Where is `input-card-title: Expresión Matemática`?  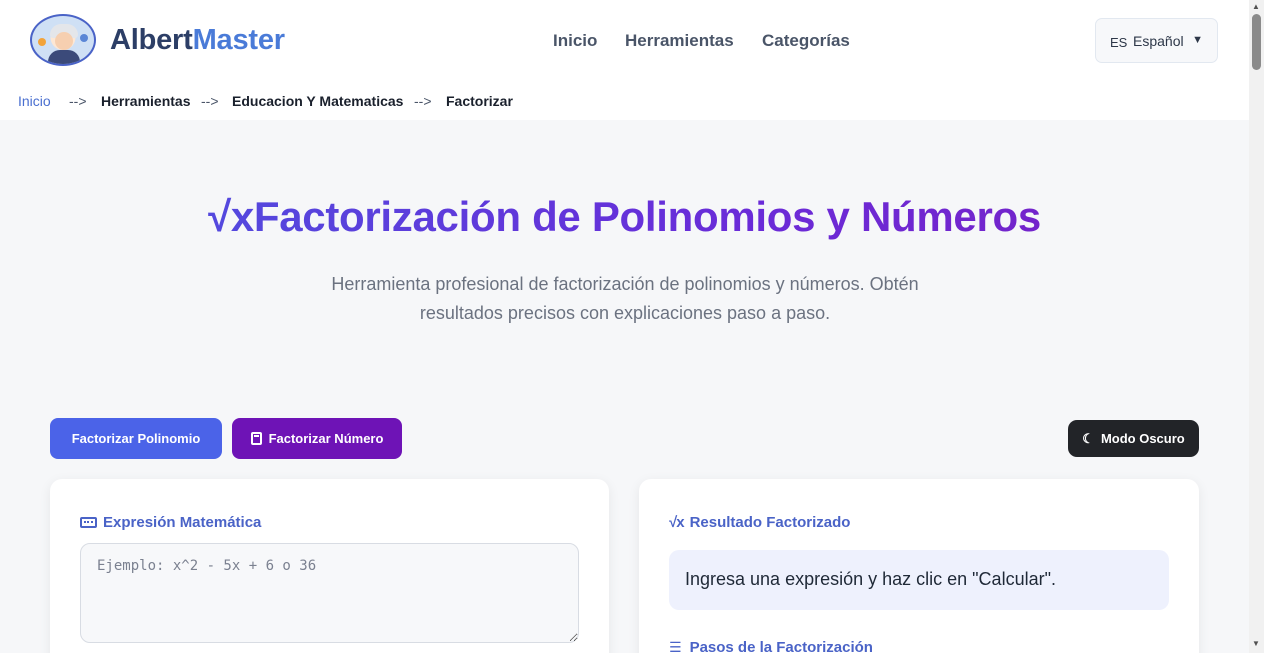
input-card-title: Expresión Matemática is located at coordinates (170, 522).